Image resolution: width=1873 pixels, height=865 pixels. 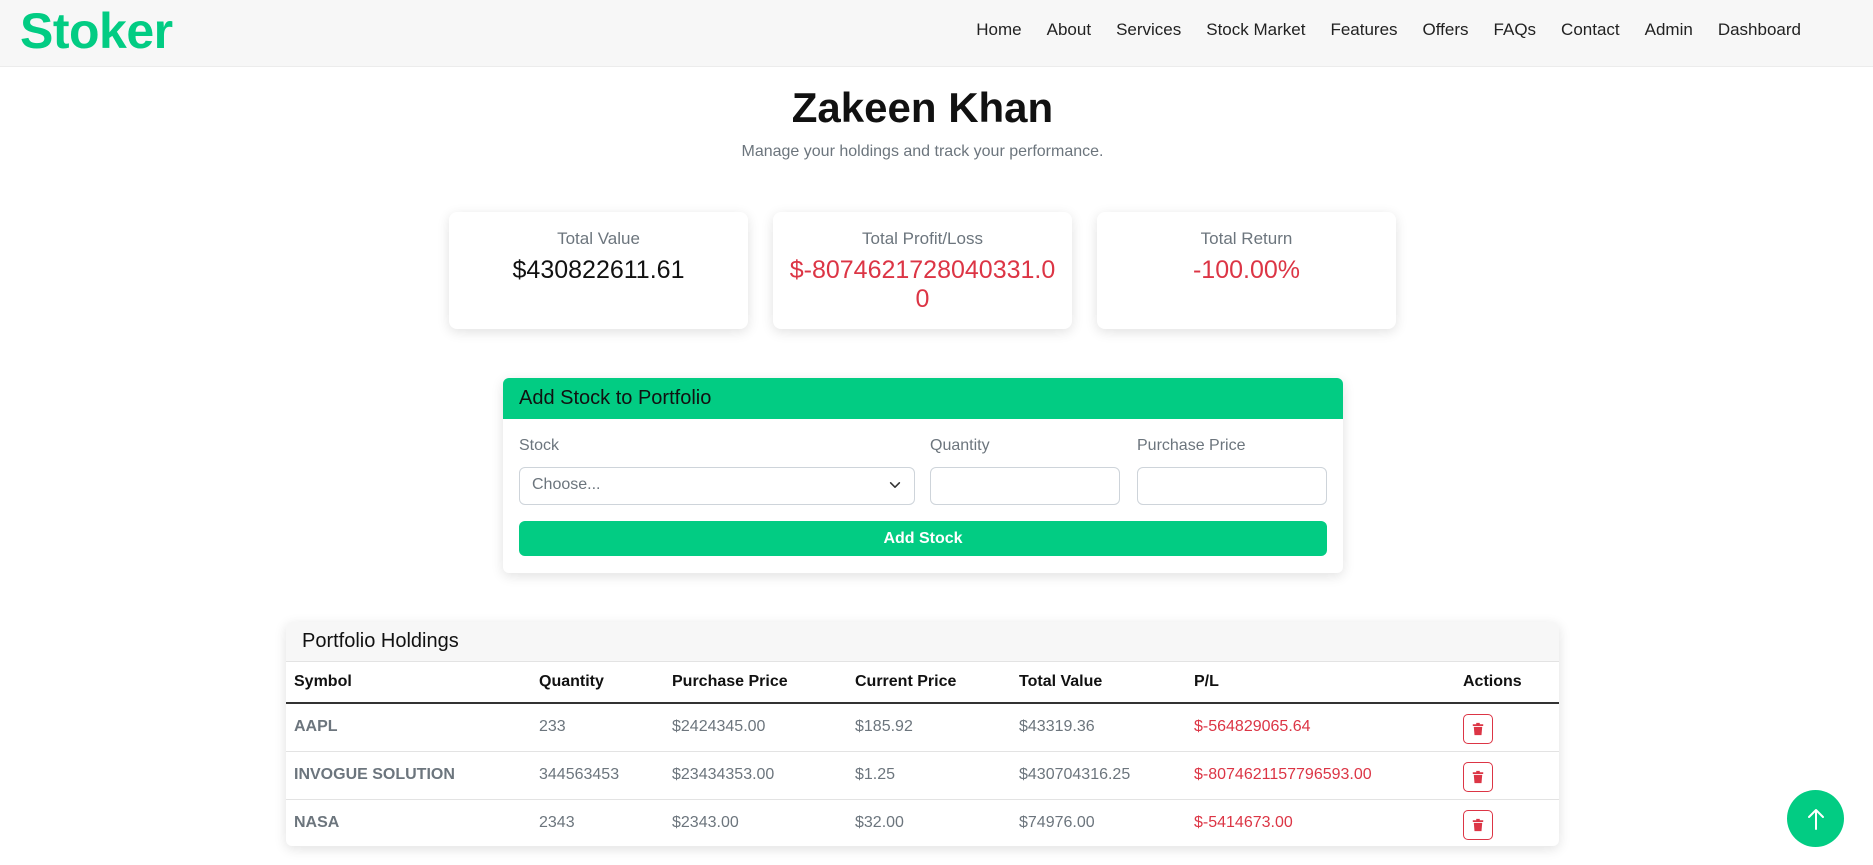 I want to click on total-profit-loss-label: Total Profit/Loss, so click(x=922, y=238).